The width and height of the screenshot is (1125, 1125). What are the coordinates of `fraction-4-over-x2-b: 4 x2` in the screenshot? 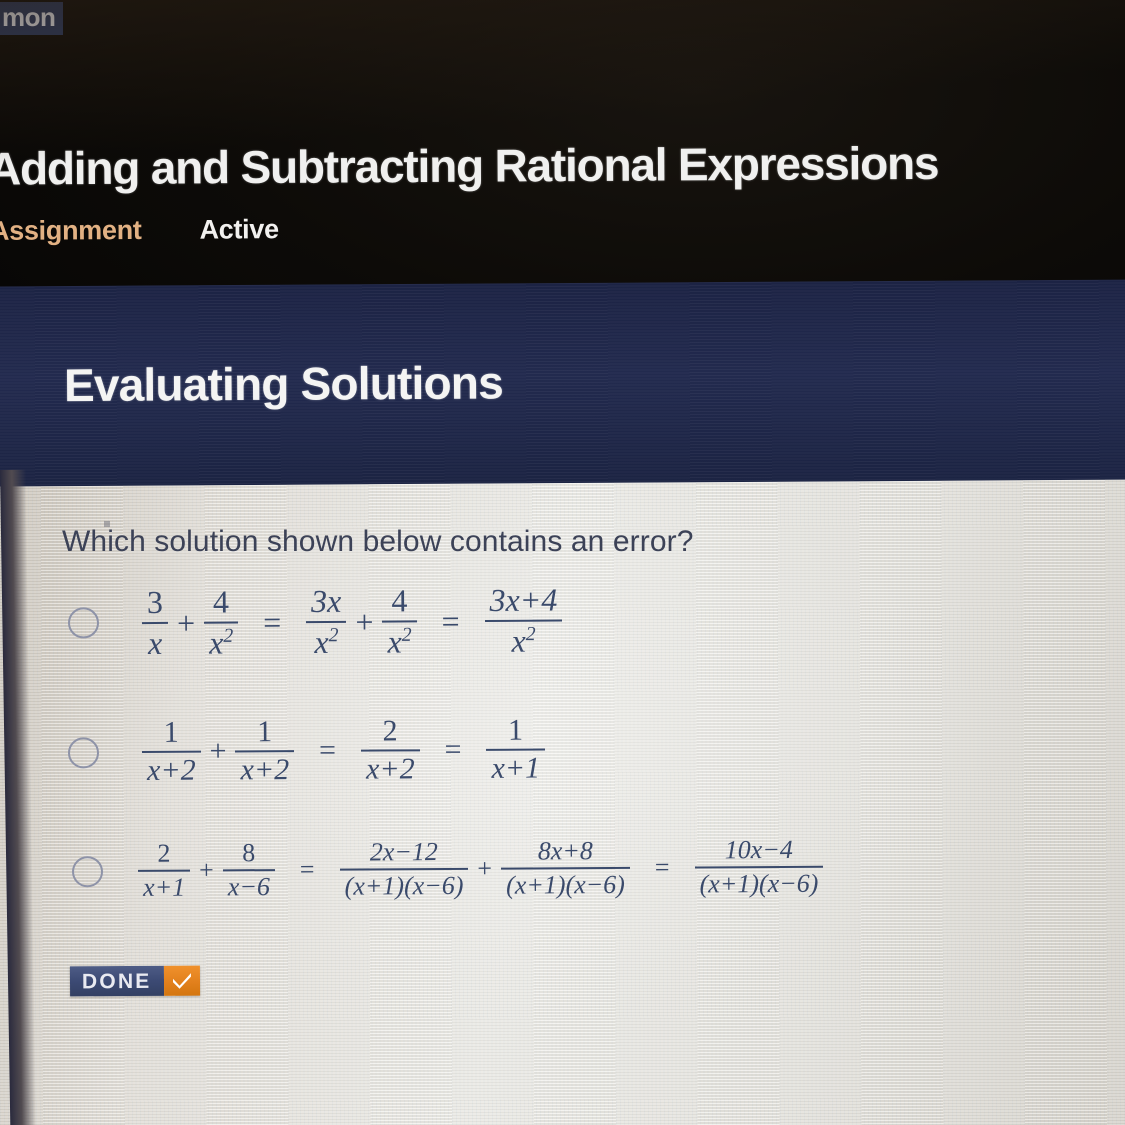 It's located at (399, 621).